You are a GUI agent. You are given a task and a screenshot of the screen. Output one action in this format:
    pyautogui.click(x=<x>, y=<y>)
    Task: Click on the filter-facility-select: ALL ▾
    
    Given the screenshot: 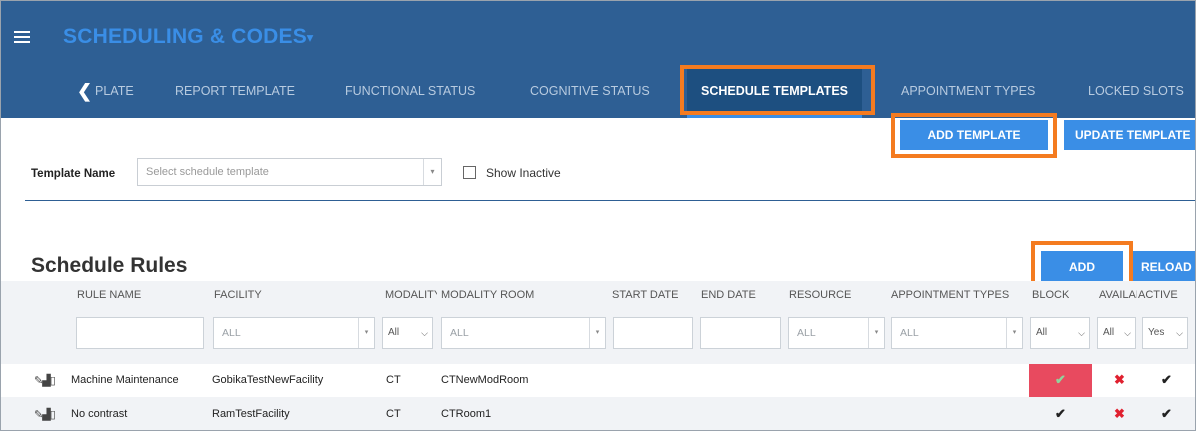 What is the action you would take?
    pyautogui.click(x=294, y=333)
    